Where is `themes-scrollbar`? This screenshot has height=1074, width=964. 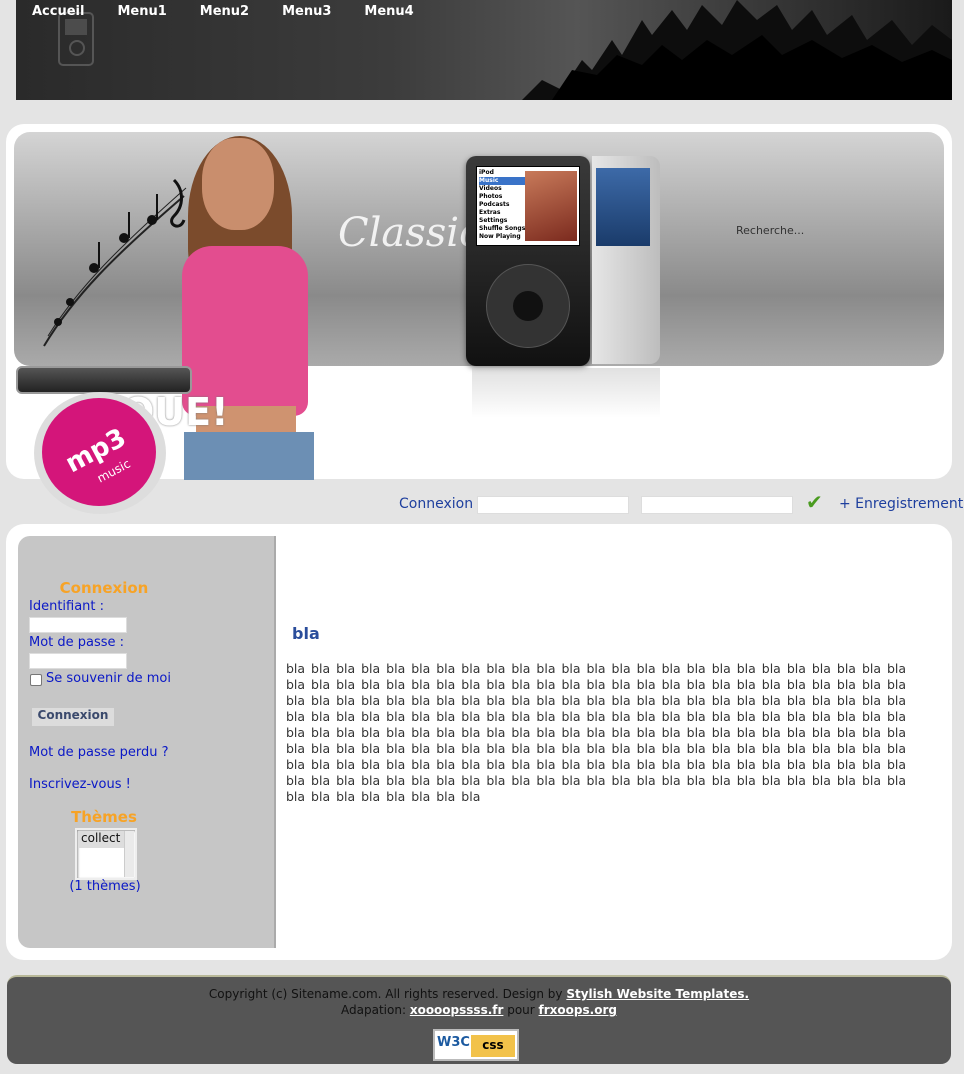 themes-scrollbar is located at coordinates (129, 854).